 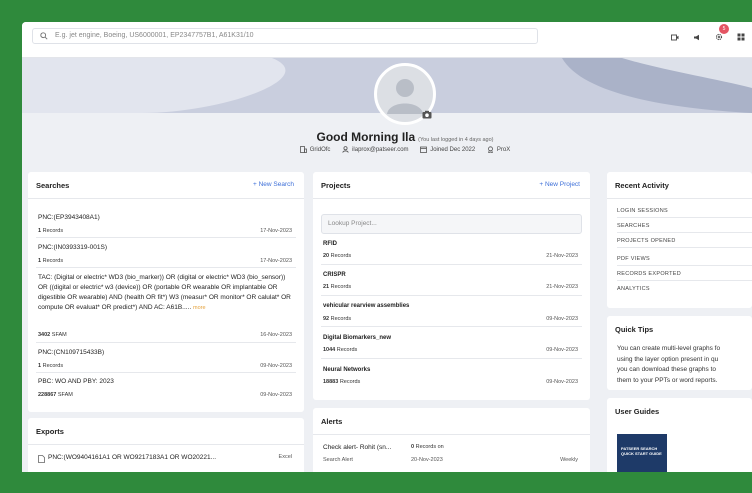 I want to click on book-title: PATSEER SEARCH QUICK START GUIDE, so click(x=641, y=451).